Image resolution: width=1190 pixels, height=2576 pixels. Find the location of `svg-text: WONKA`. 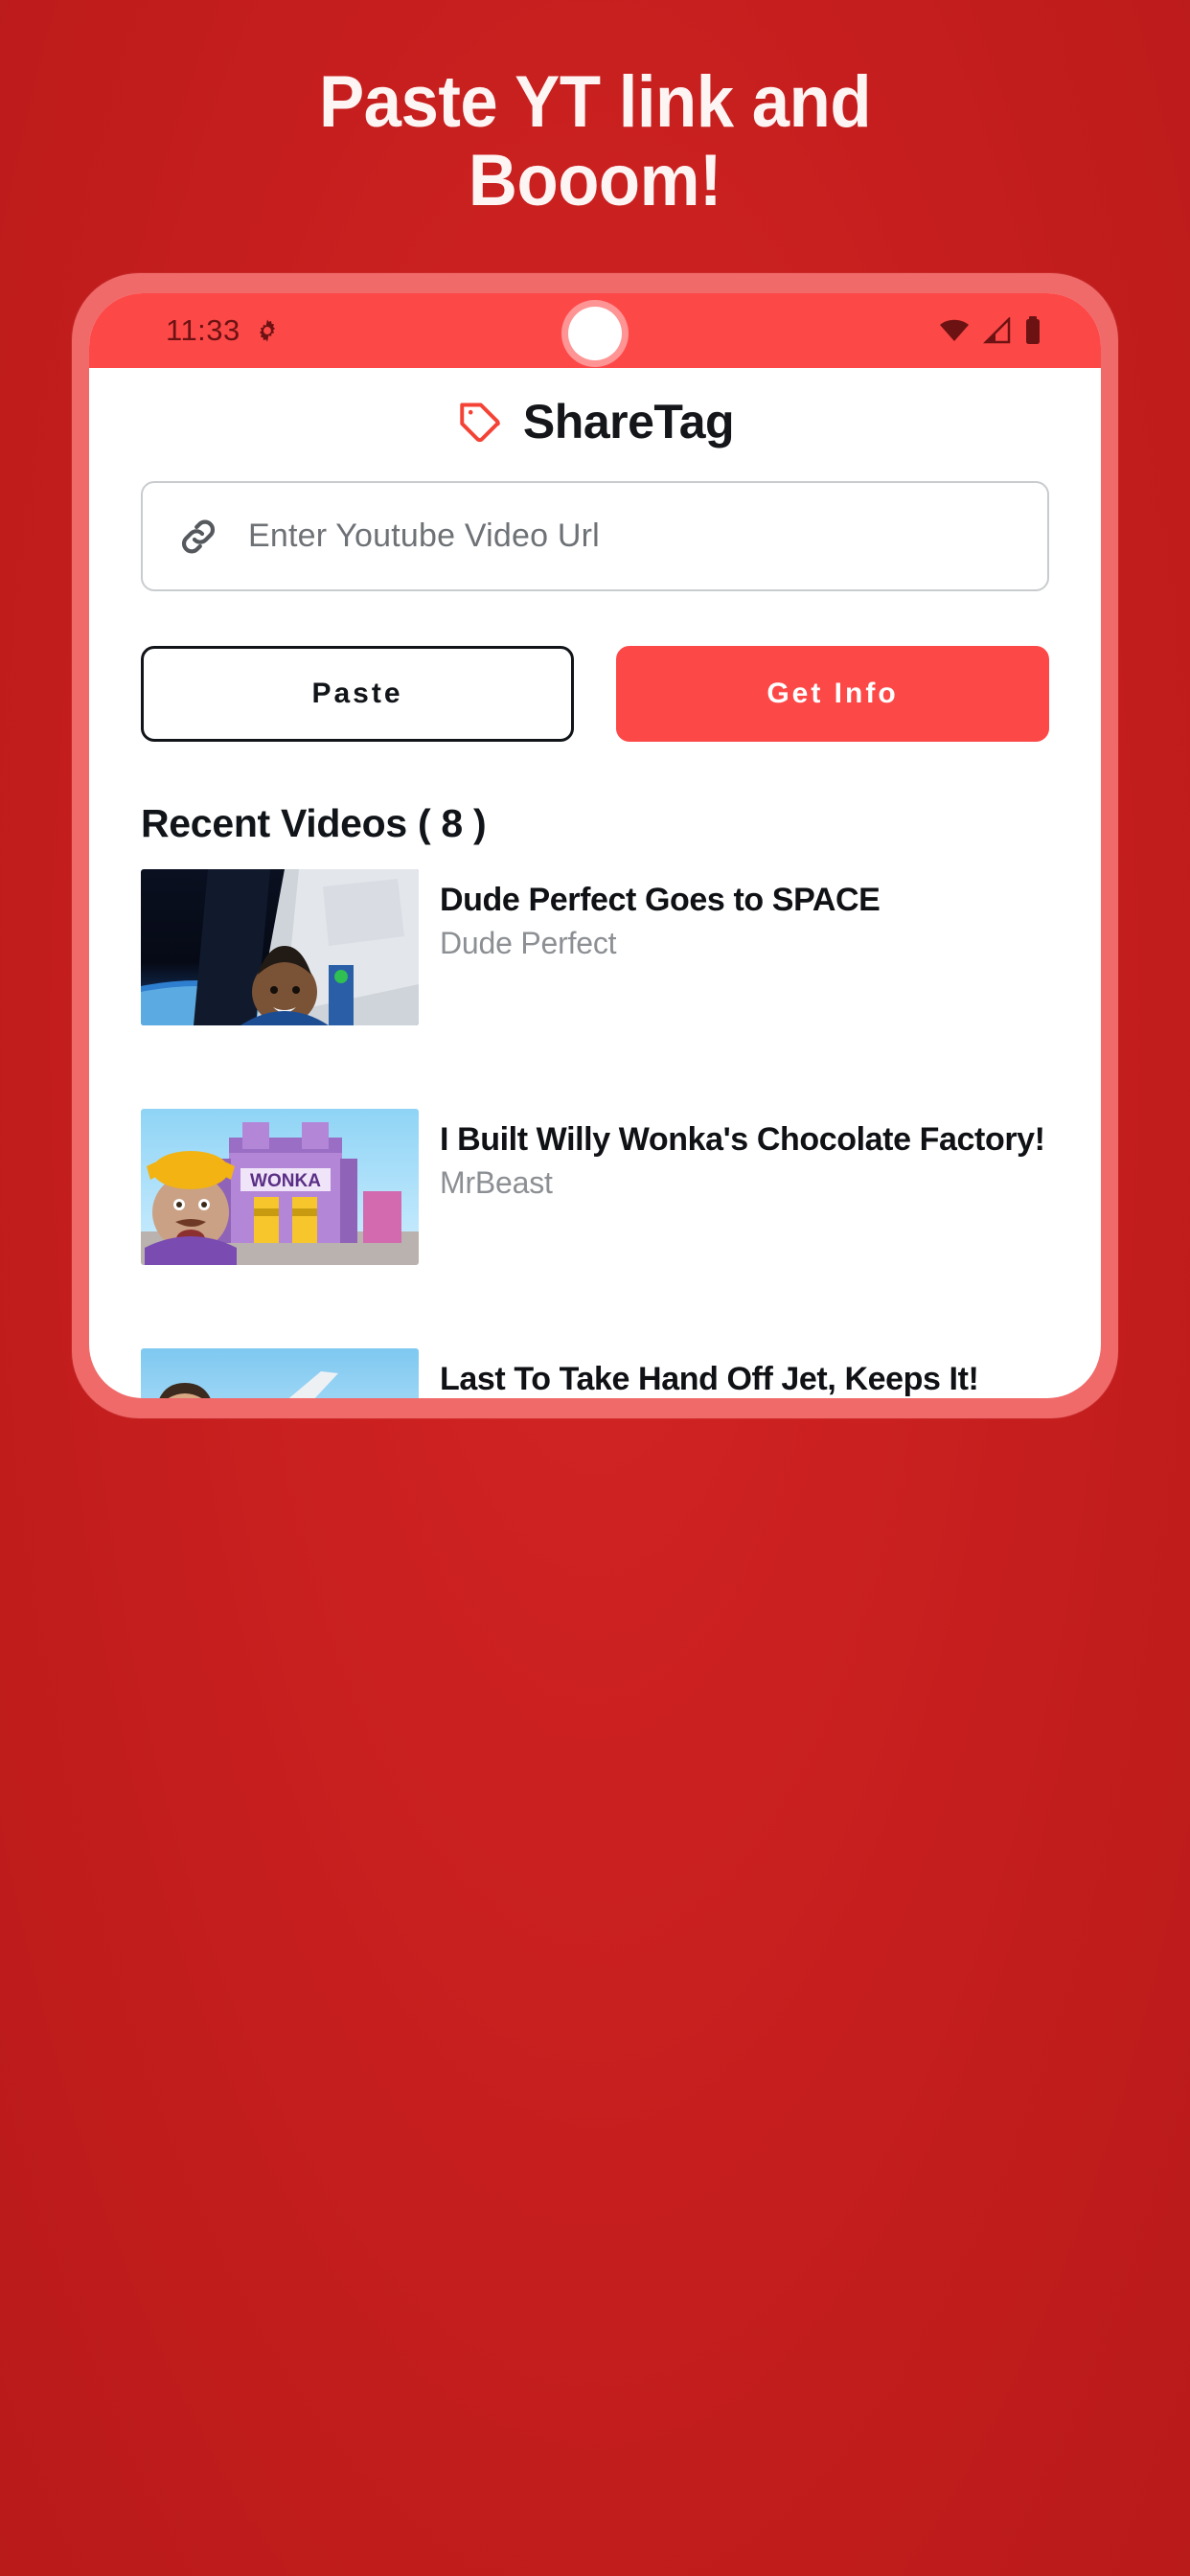

svg-text: WONKA is located at coordinates (286, 1181).